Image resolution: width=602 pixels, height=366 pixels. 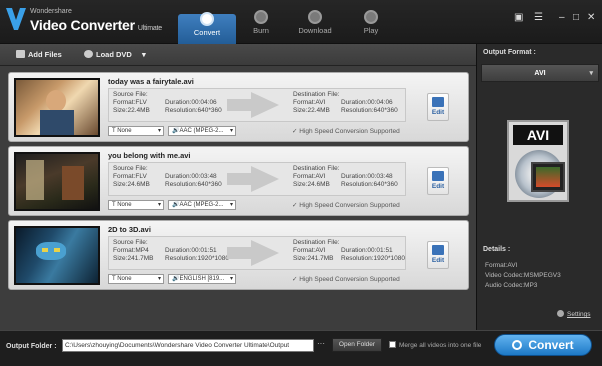 What do you see at coordinates (518, 17) in the screenshot?
I see `chat-icon: ▣` at bounding box center [518, 17].